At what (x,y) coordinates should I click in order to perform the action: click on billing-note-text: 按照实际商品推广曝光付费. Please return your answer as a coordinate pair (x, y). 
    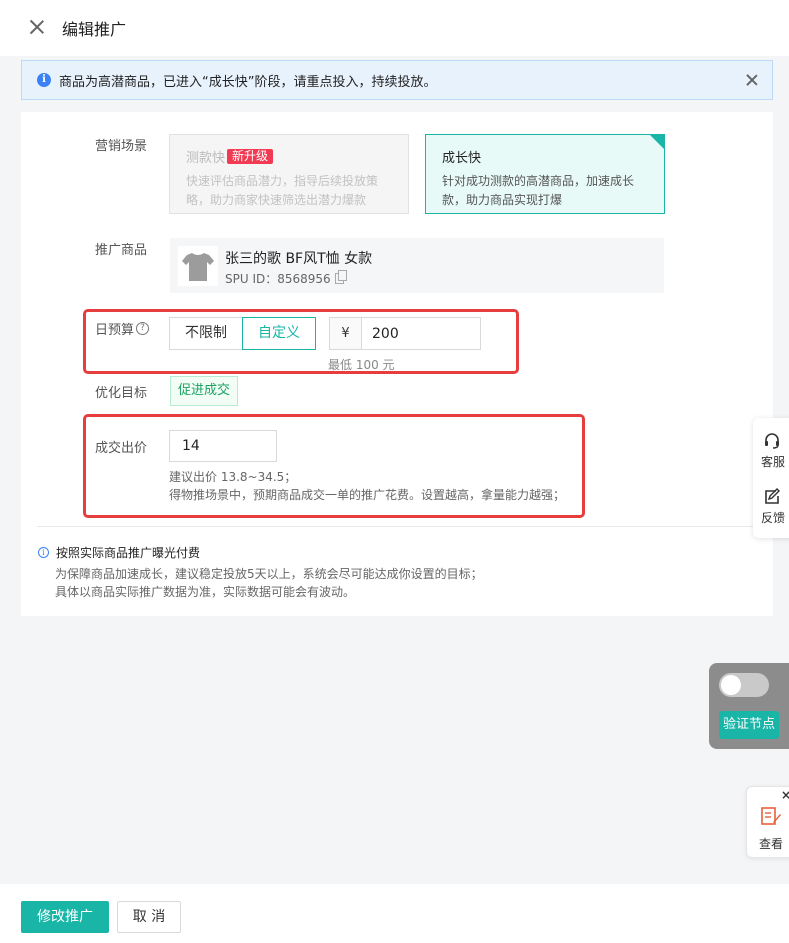
    Looking at the image, I should click on (128, 553).